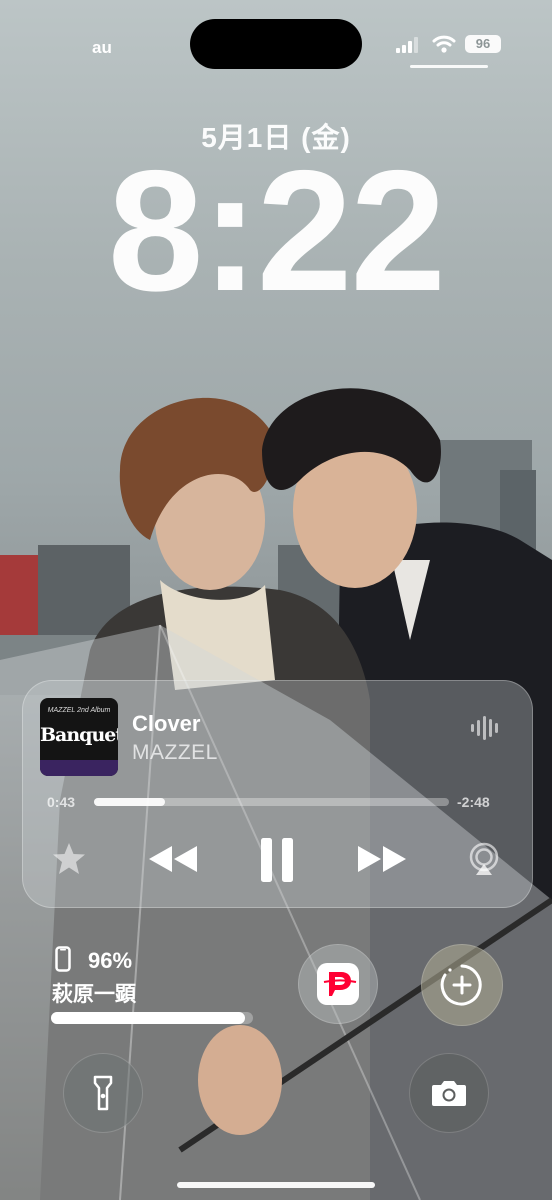 The height and width of the screenshot is (1200, 552). I want to click on paypay-button, so click(338, 984).